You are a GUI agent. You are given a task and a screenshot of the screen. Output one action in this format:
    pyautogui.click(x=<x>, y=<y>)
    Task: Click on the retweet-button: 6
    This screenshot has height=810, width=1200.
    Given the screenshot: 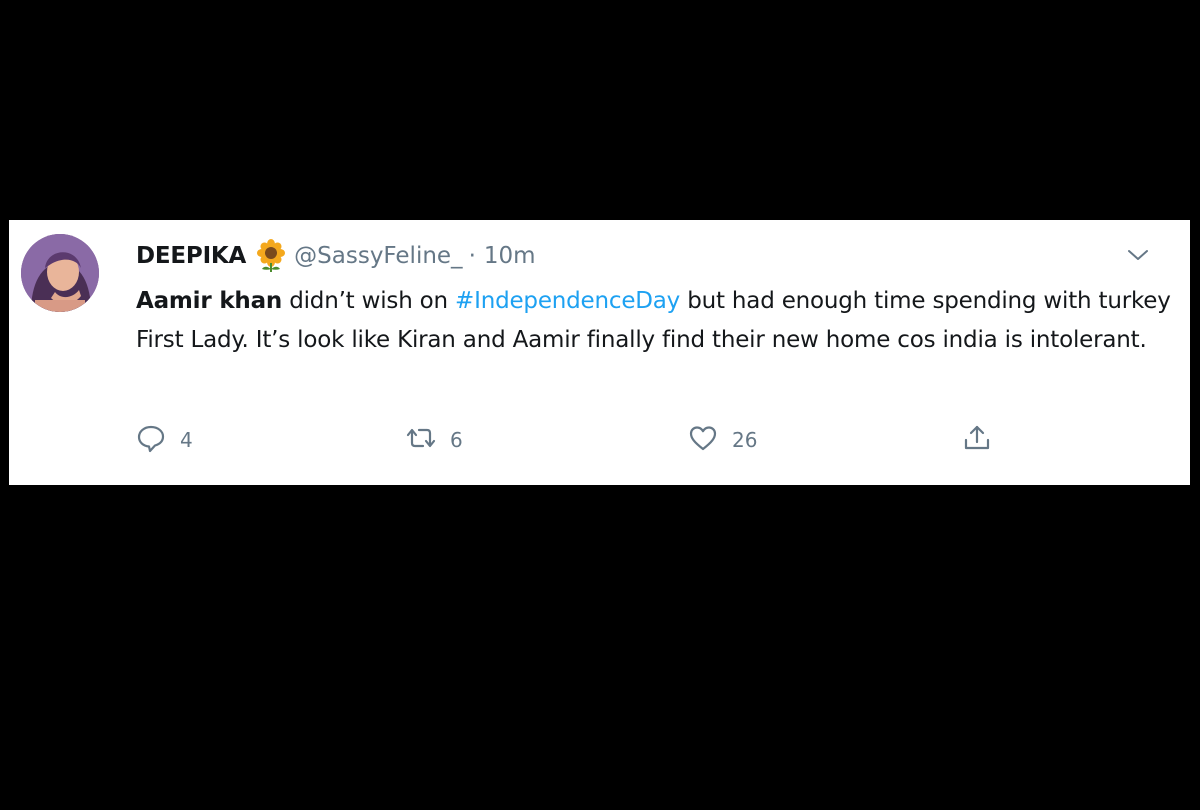 What is the action you would take?
    pyautogui.click(x=434, y=440)
    